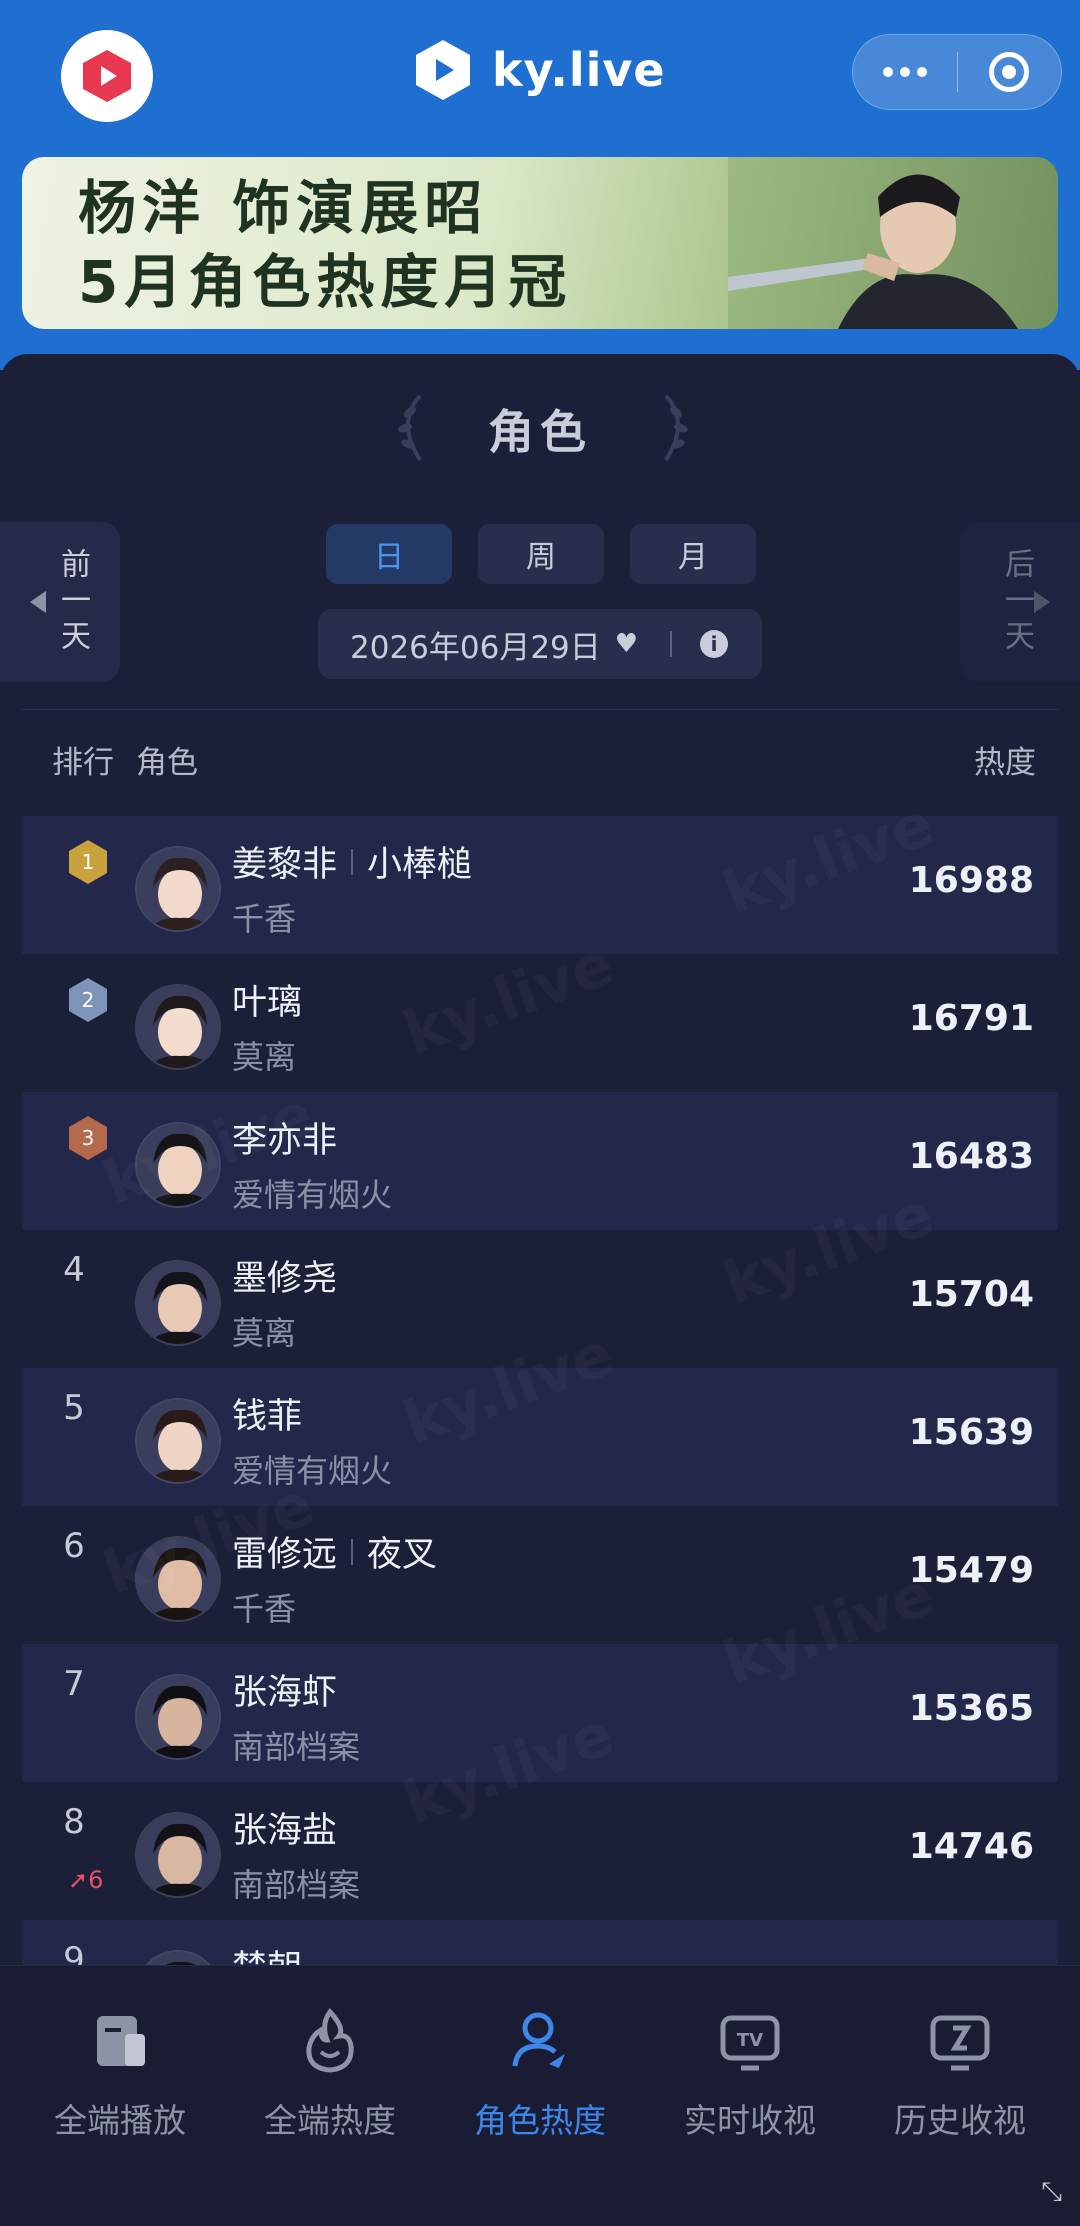 The image size is (1080, 2226). What do you see at coordinates (74, 1270) in the screenshot?
I see `rank-number: 4` at bounding box center [74, 1270].